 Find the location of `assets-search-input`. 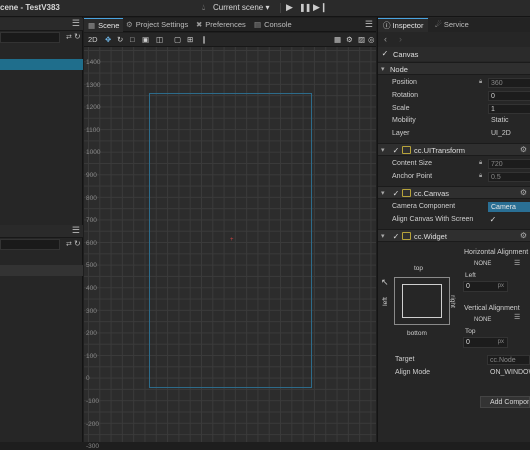

assets-search-input is located at coordinates (30, 244).